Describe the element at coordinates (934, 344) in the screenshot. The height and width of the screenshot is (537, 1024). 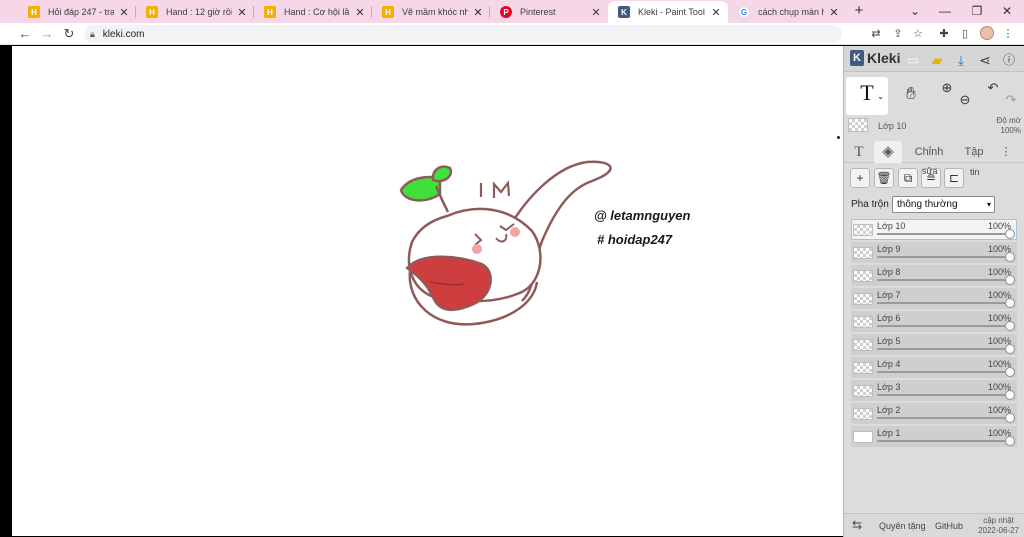
I see `layer-item: Lớp 5 100%` at that location.